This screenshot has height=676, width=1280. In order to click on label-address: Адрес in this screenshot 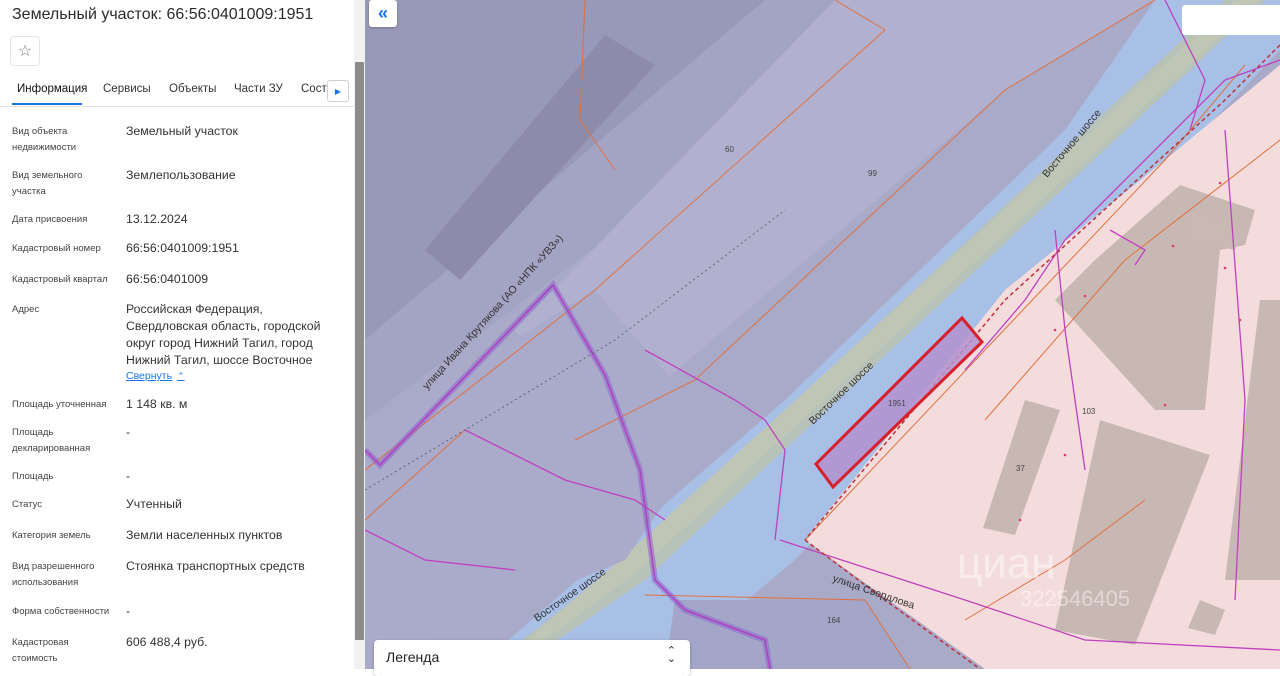, I will do `click(26, 309)`.